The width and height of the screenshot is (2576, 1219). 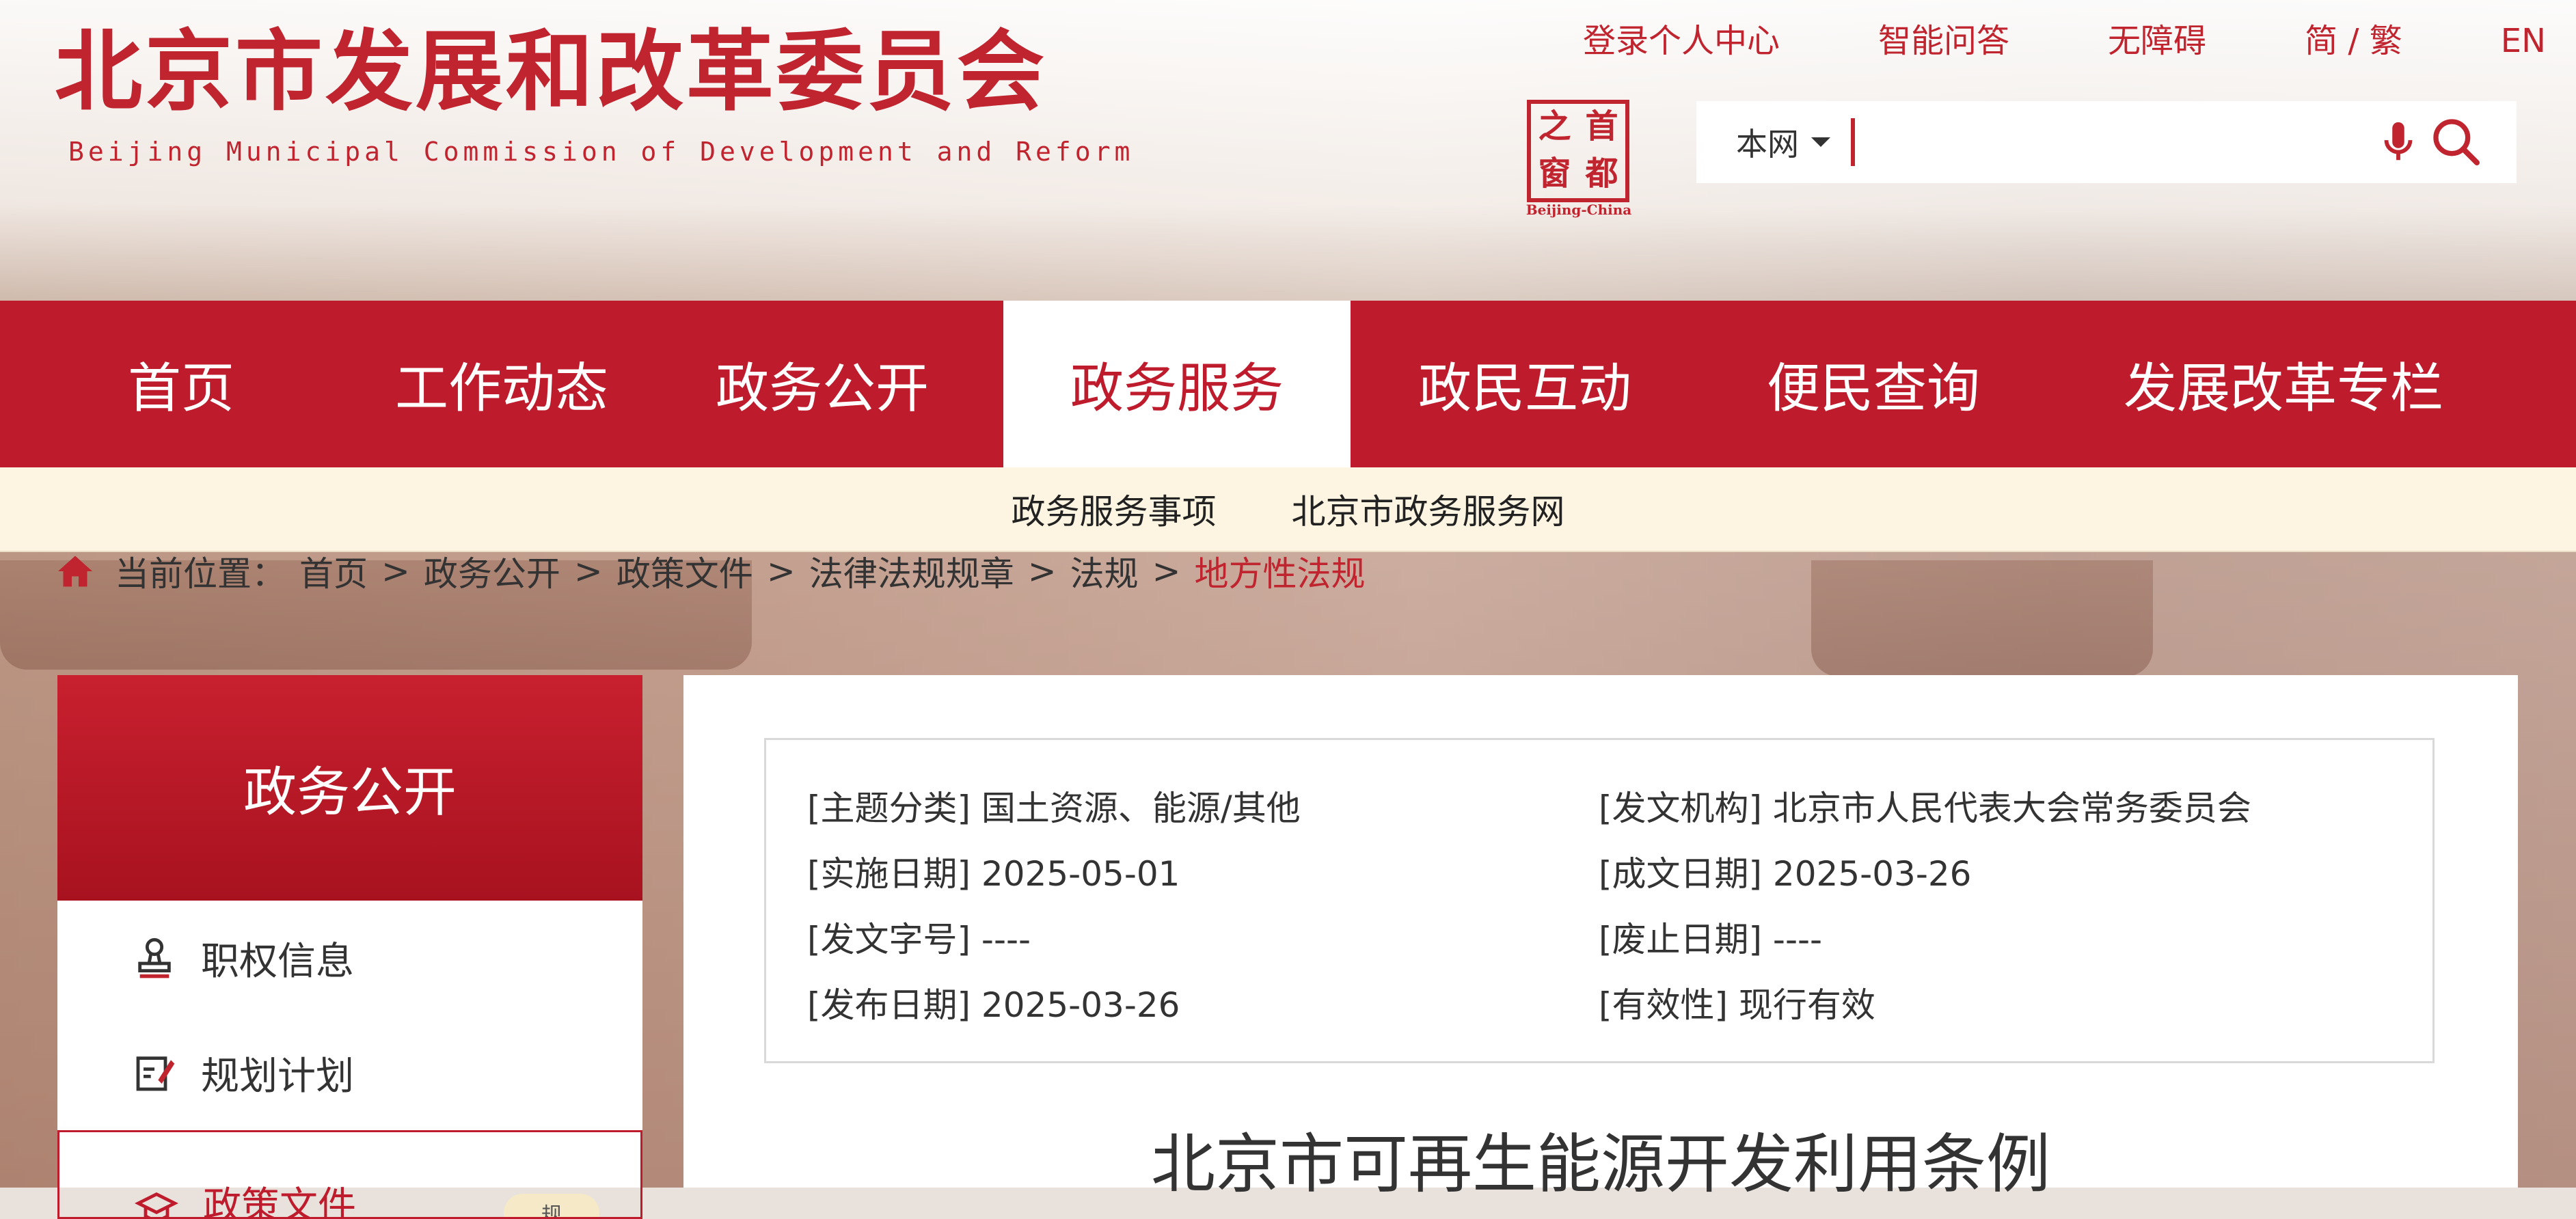 What do you see at coordinates (1600, 1164) in the screenshot?
I see `document-title: 北京市可再生能源开发利用条例` at bounding box center [1600, 1164].